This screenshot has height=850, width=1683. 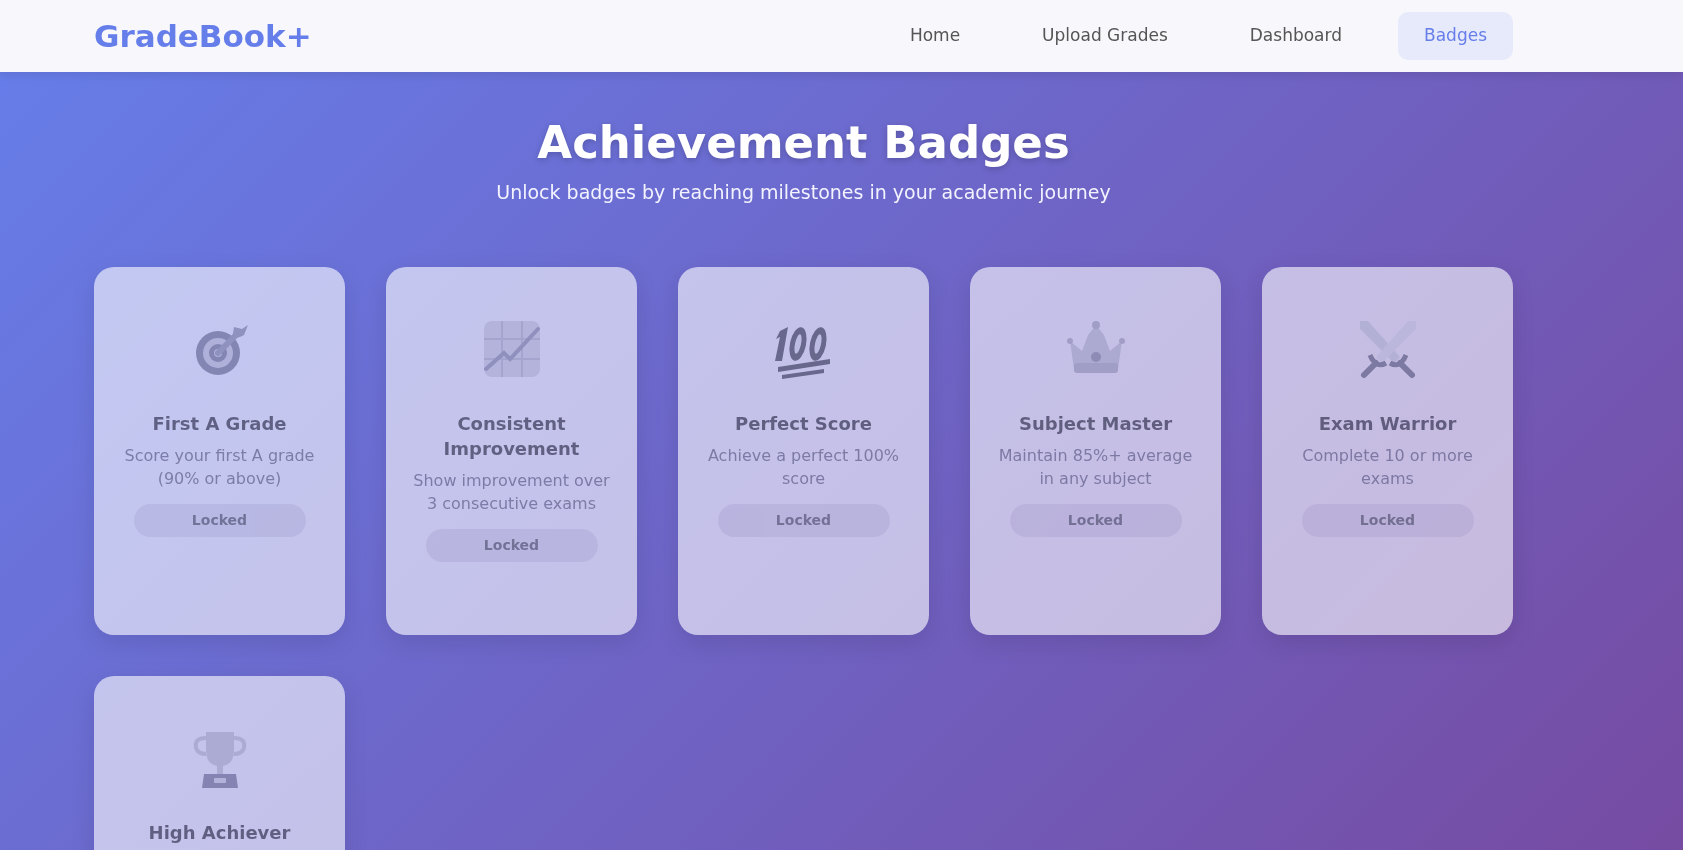 What do you see at coordinates (1387, 467) in the screenshot?
I see `badge-description: Complete 10 or more exams` at bounding box center [1387, 467].